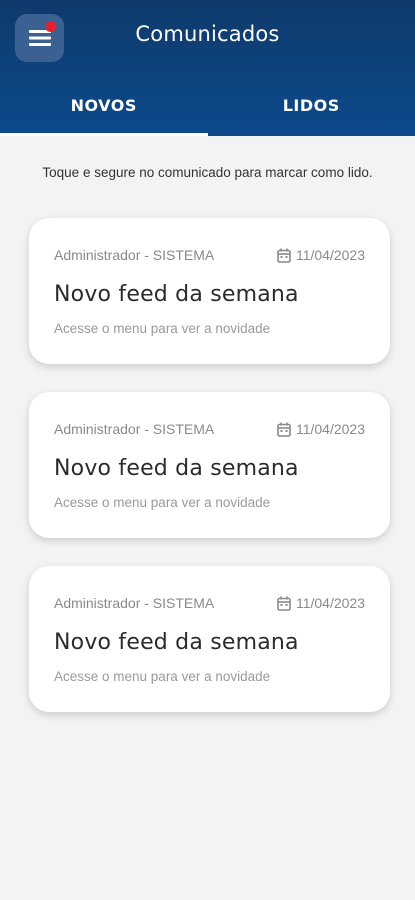 This screenshot has width=415, height=900. I want to click on tab-bar: NOVOS LIDOS, so click(207, 105).